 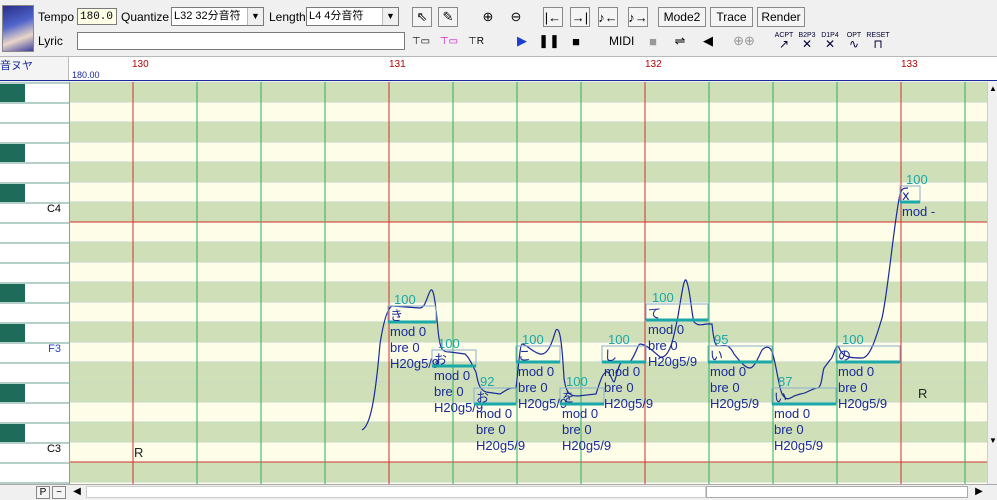 I want to click on play-button: ▶, so click(x=522, y=41).